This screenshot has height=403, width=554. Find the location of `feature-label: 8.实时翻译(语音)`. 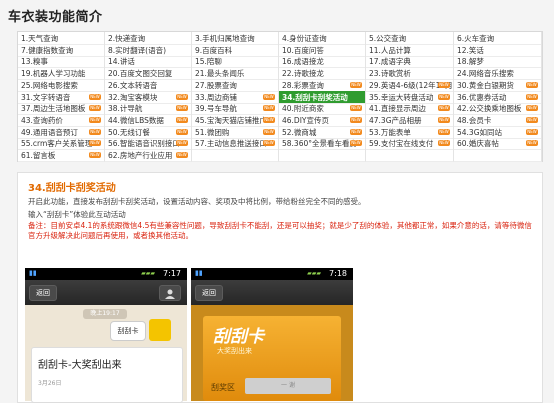

feature-label: 8.实时翻译(语音) is located at coordinates (137, 50).